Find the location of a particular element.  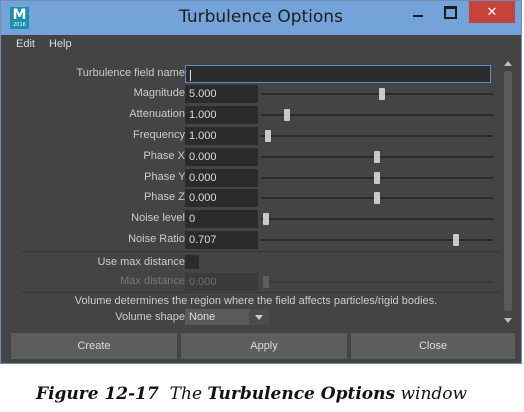

noise-ratio-field: 0.707 is located at coordinates (221, 240).